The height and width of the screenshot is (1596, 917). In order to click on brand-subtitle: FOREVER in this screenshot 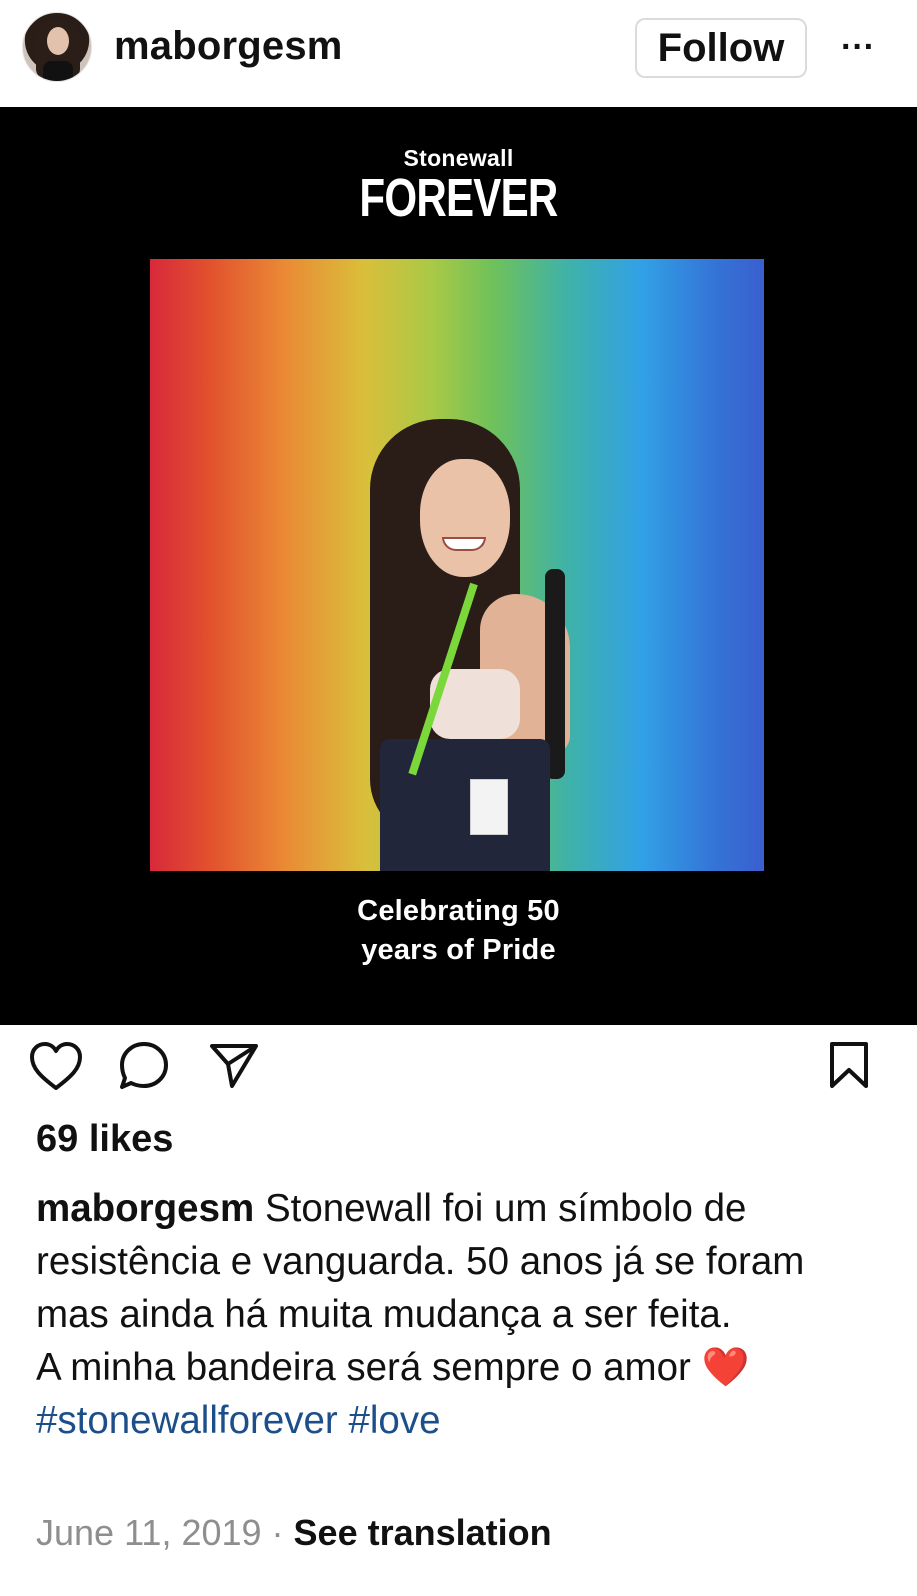, I will do `click(458, 198)`.